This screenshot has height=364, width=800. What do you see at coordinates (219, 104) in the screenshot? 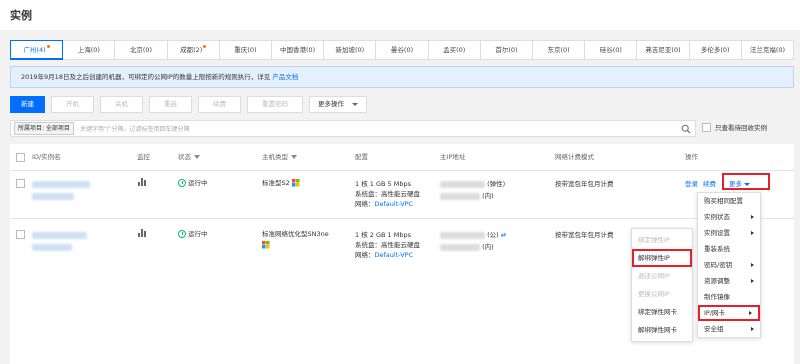
I see `renew-button: 续费` at bounding box center [219, 104].